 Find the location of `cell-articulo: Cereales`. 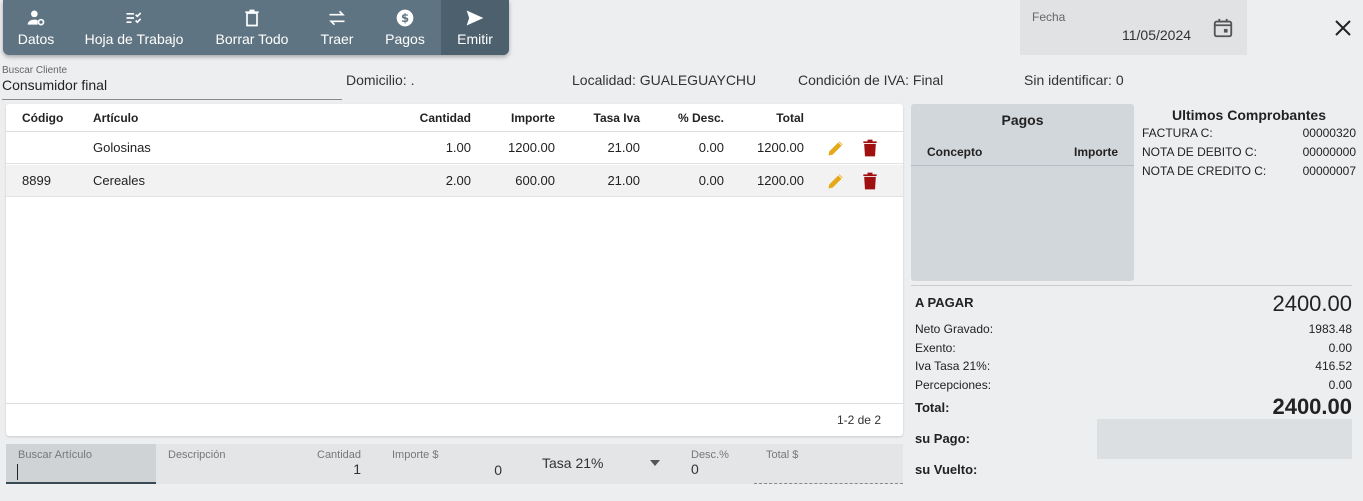

cell-articulo: Cereales is located at coordinates (119, 180).